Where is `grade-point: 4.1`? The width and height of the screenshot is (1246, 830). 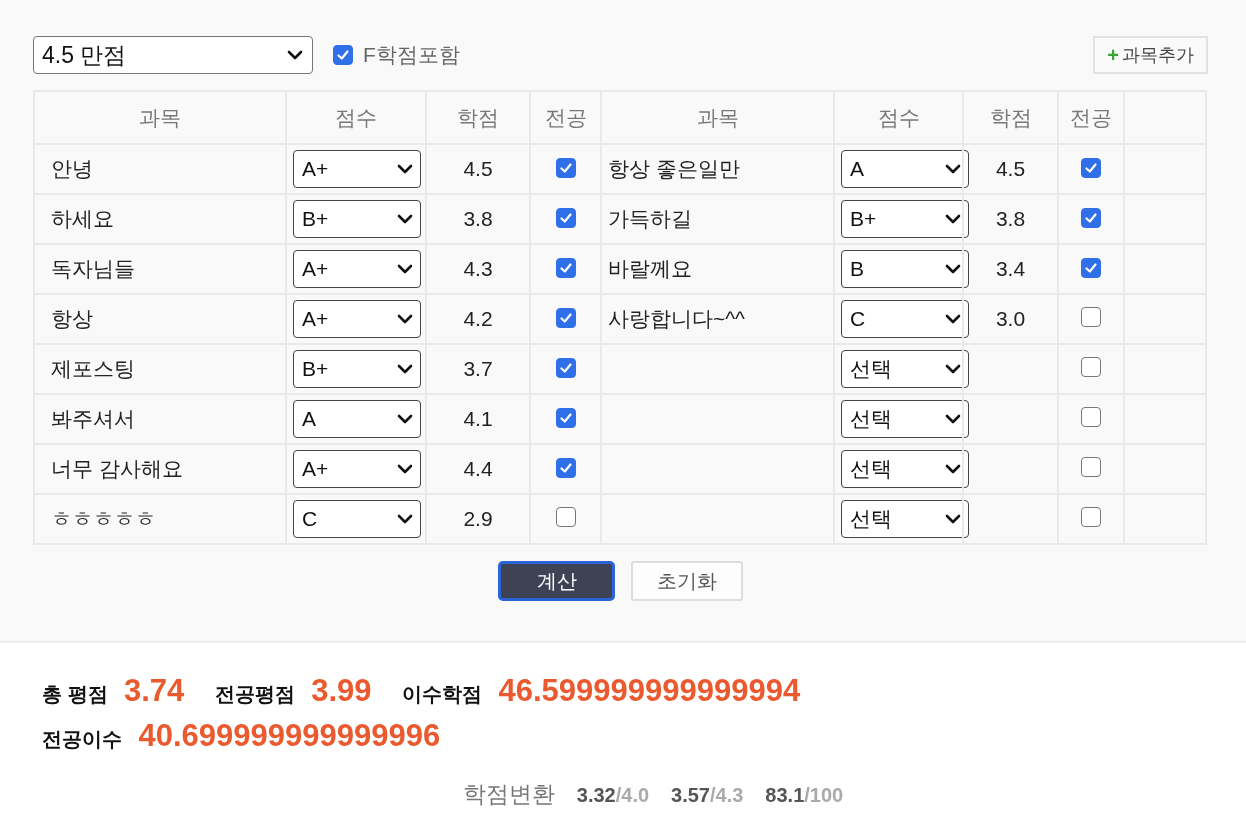
grade-point: 4.1 is located at coordinates (478, 419).